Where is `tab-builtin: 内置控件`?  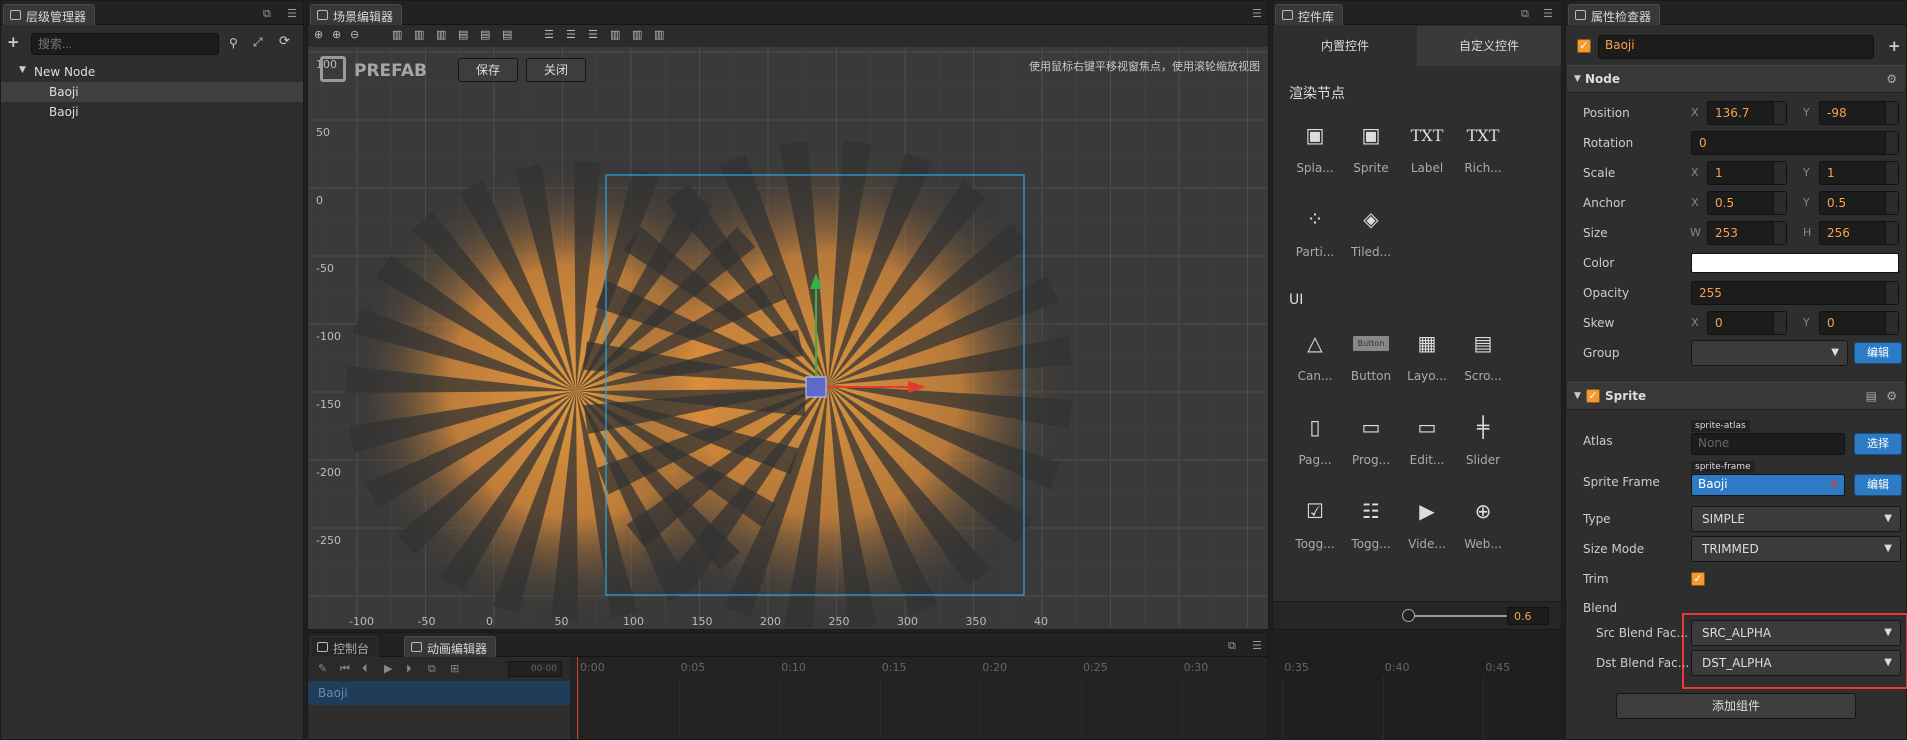 tab-builtin: 内置控件 is located at coordinates (1345, 46).